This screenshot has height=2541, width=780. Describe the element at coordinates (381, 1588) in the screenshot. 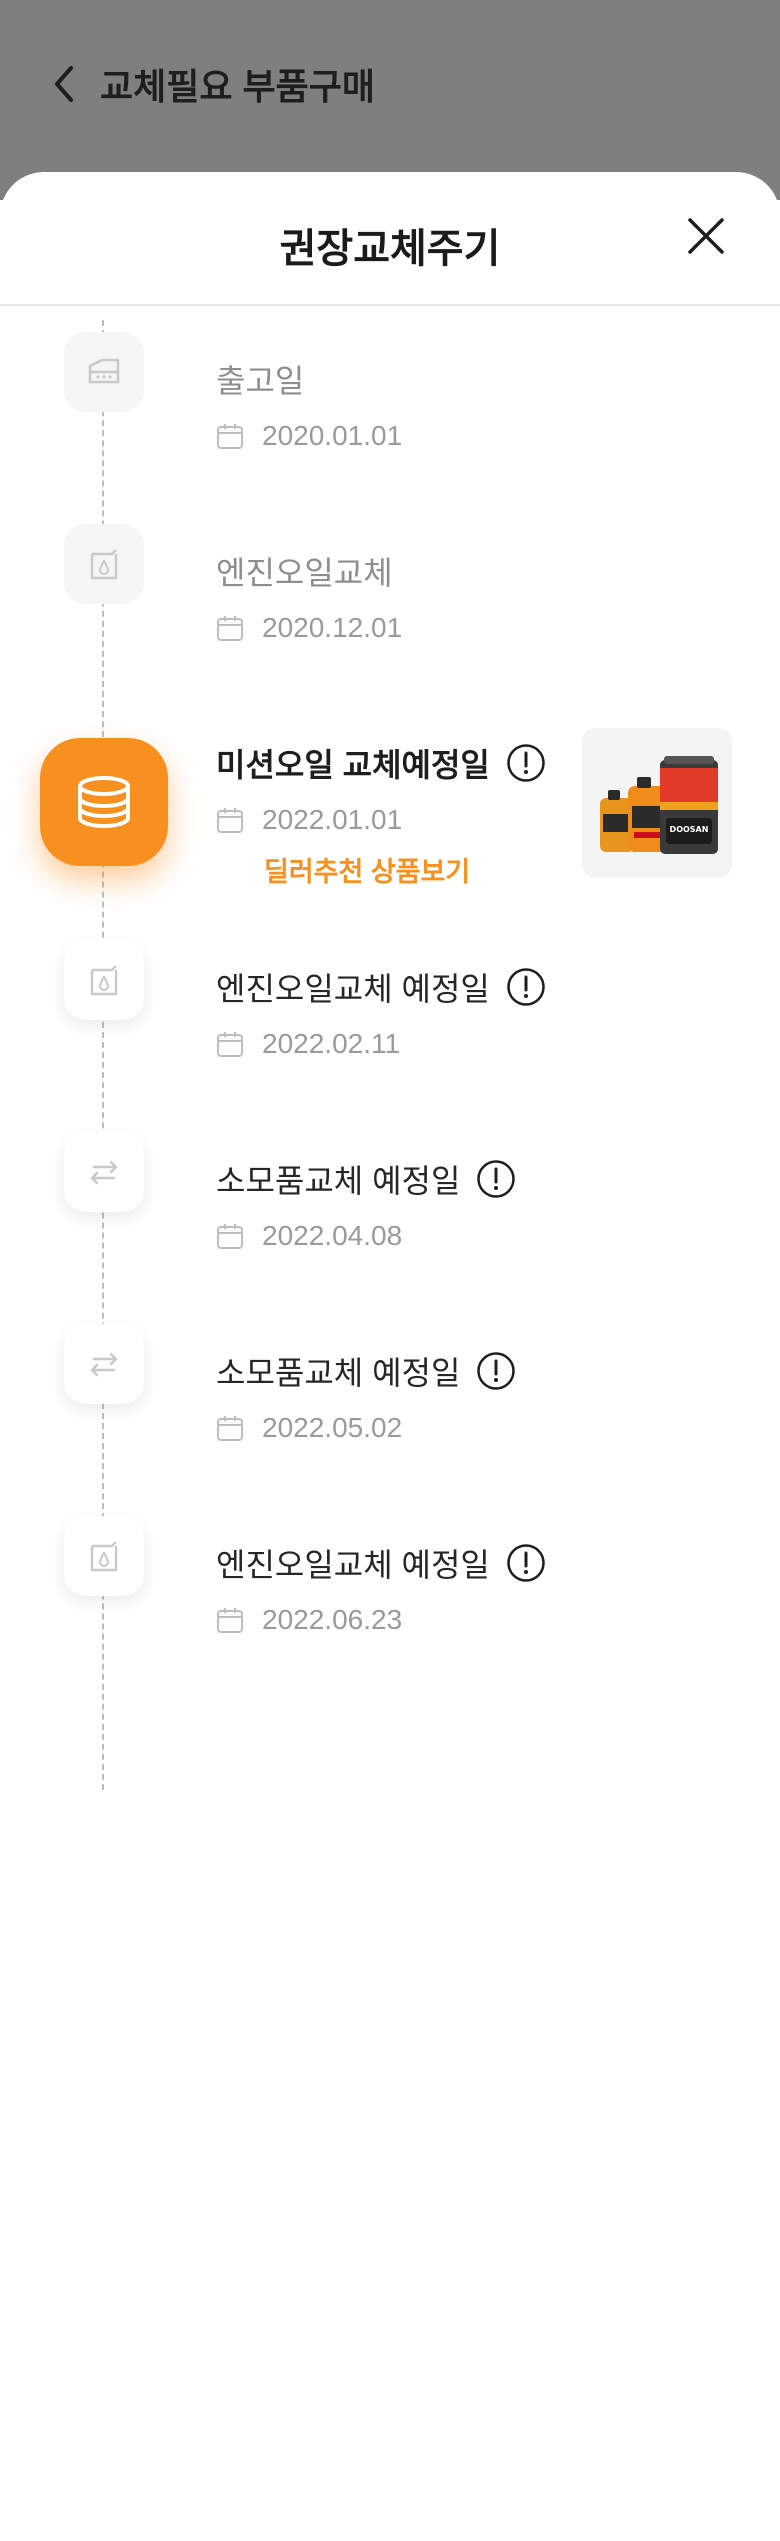

I see `timeline-entry: 엔진오일교체 예정일 2022.06.23` at that location.